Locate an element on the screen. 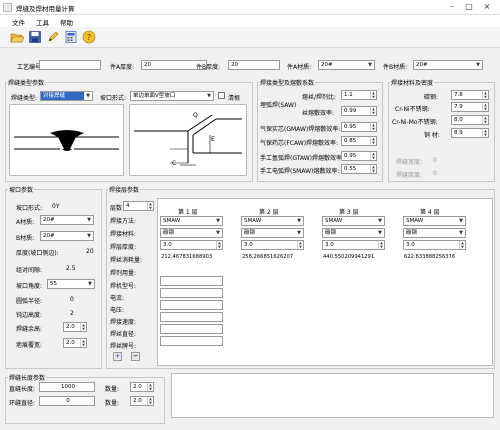 Image resolution: width=500 pixels, height=430 pixels. matA-value: 20# is located at coordinates (327, 65).